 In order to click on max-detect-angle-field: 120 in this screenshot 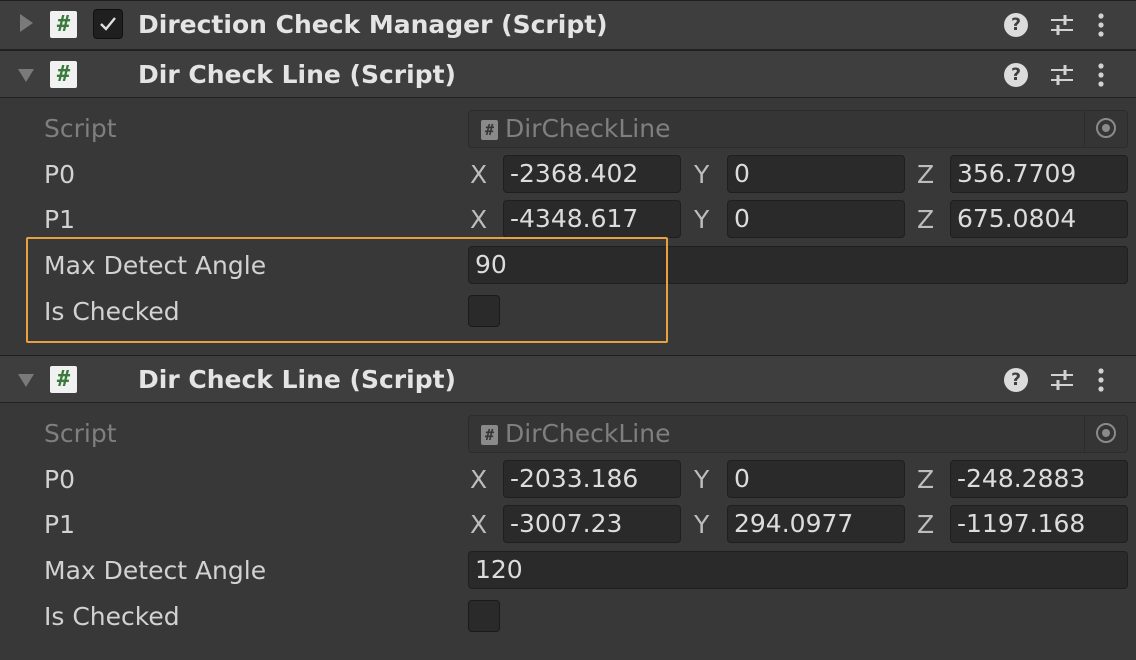, I will do `click(798, 570)`.